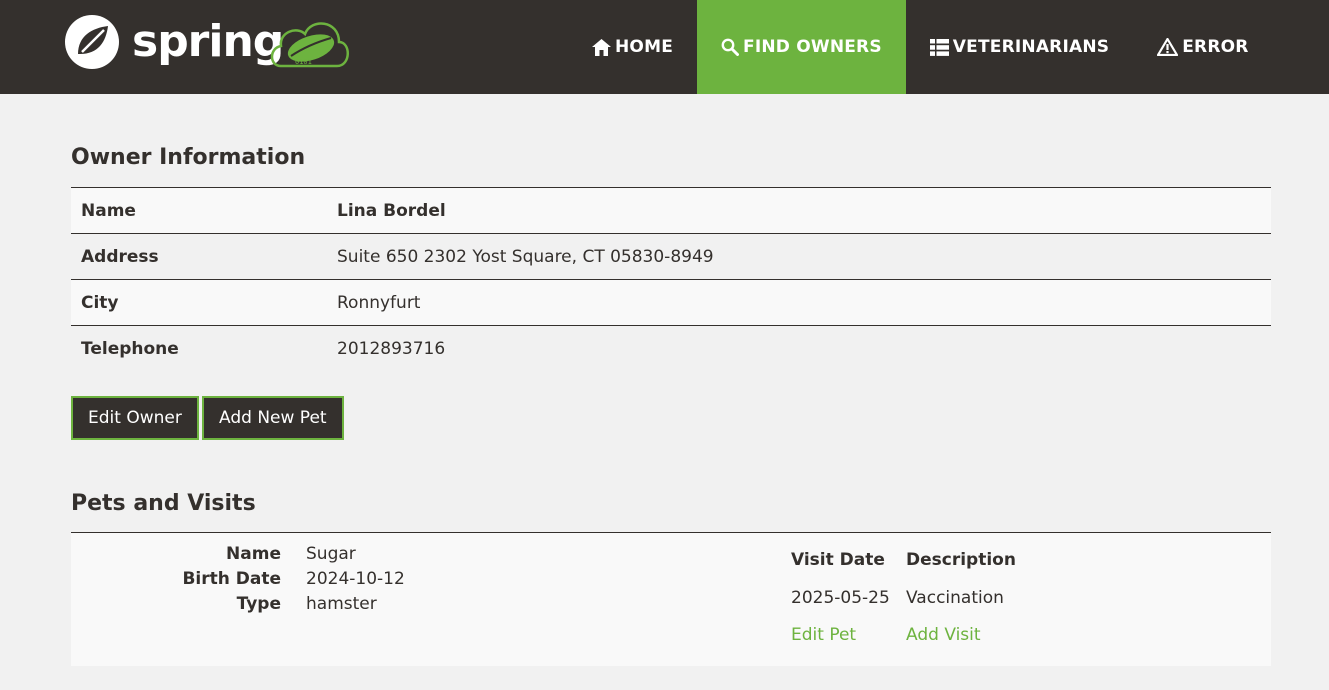  What do you see at coordinates (961, 560) in the screenshot?
I see `description-header: Description` at bounding box center [961, 560].